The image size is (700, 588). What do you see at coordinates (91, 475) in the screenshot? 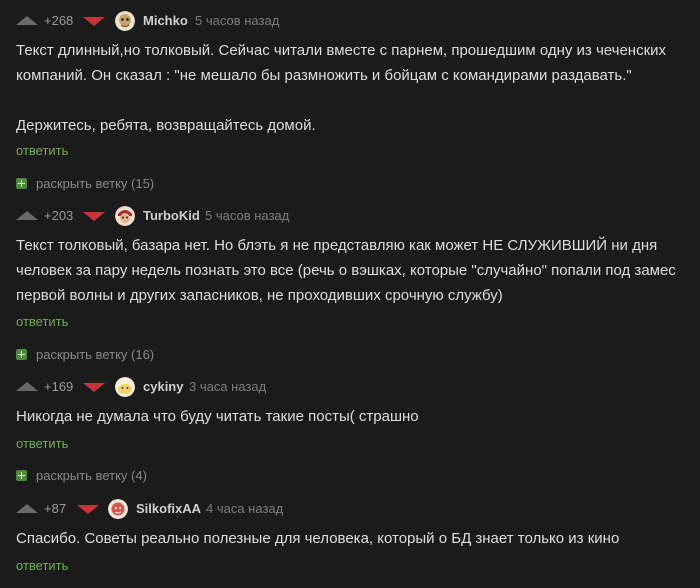
I see `expand-thread-label: раскрыть ветку (4)` at bounding box center [91, 475].